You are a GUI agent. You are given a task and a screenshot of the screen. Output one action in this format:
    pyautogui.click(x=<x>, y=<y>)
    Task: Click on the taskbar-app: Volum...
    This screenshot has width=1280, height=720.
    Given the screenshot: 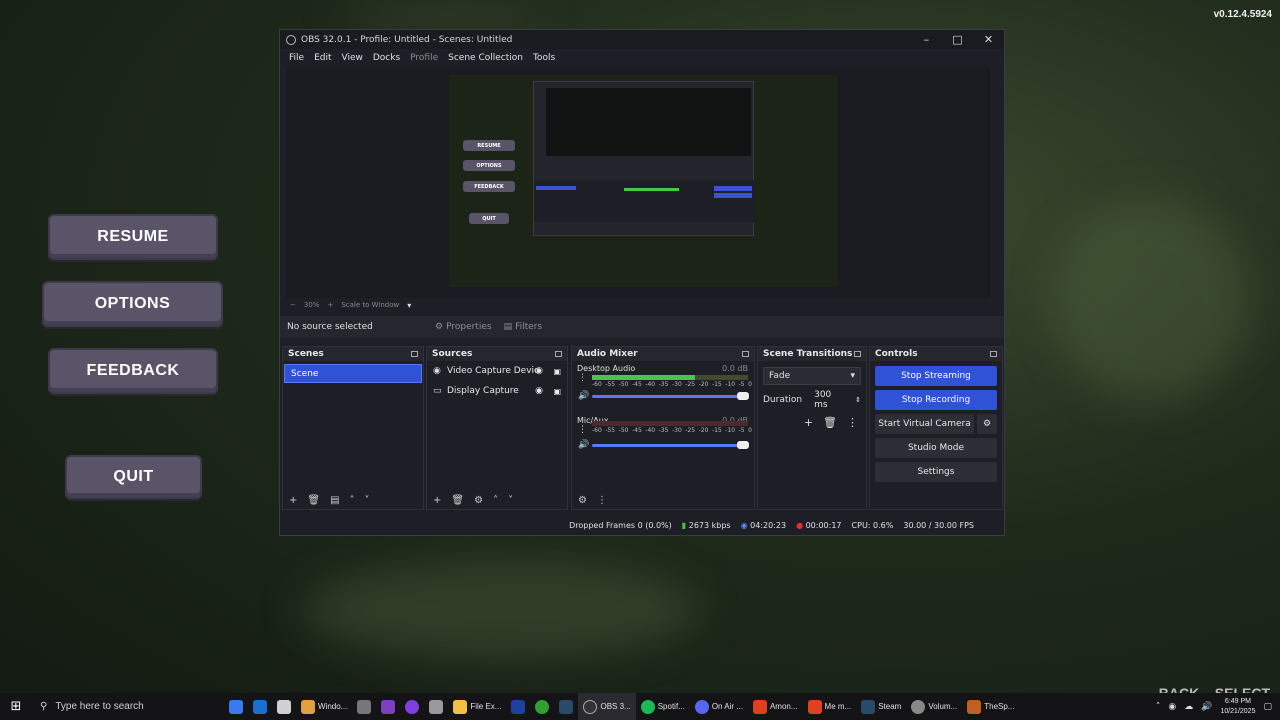 What is the action you would take?
    pyautogui.click(x=934, y=706)
    